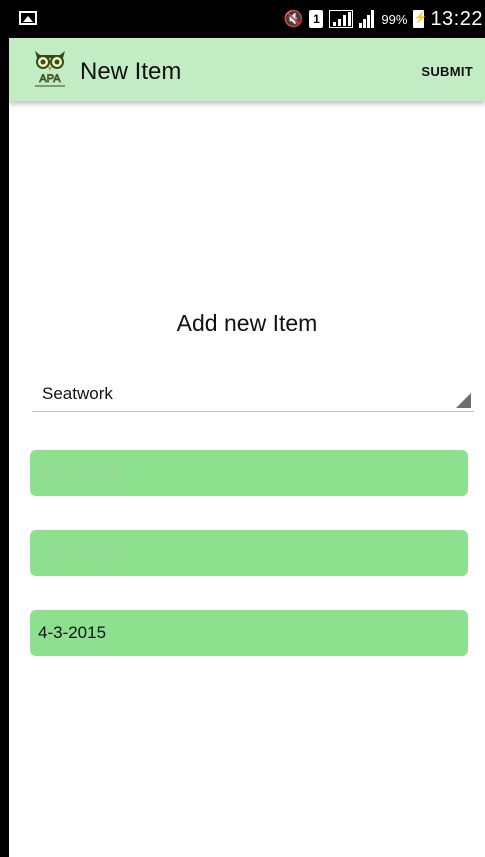  Describe the element at coordinates (456, 18) in the screenshot. I see `clock: 13:22` at that location.